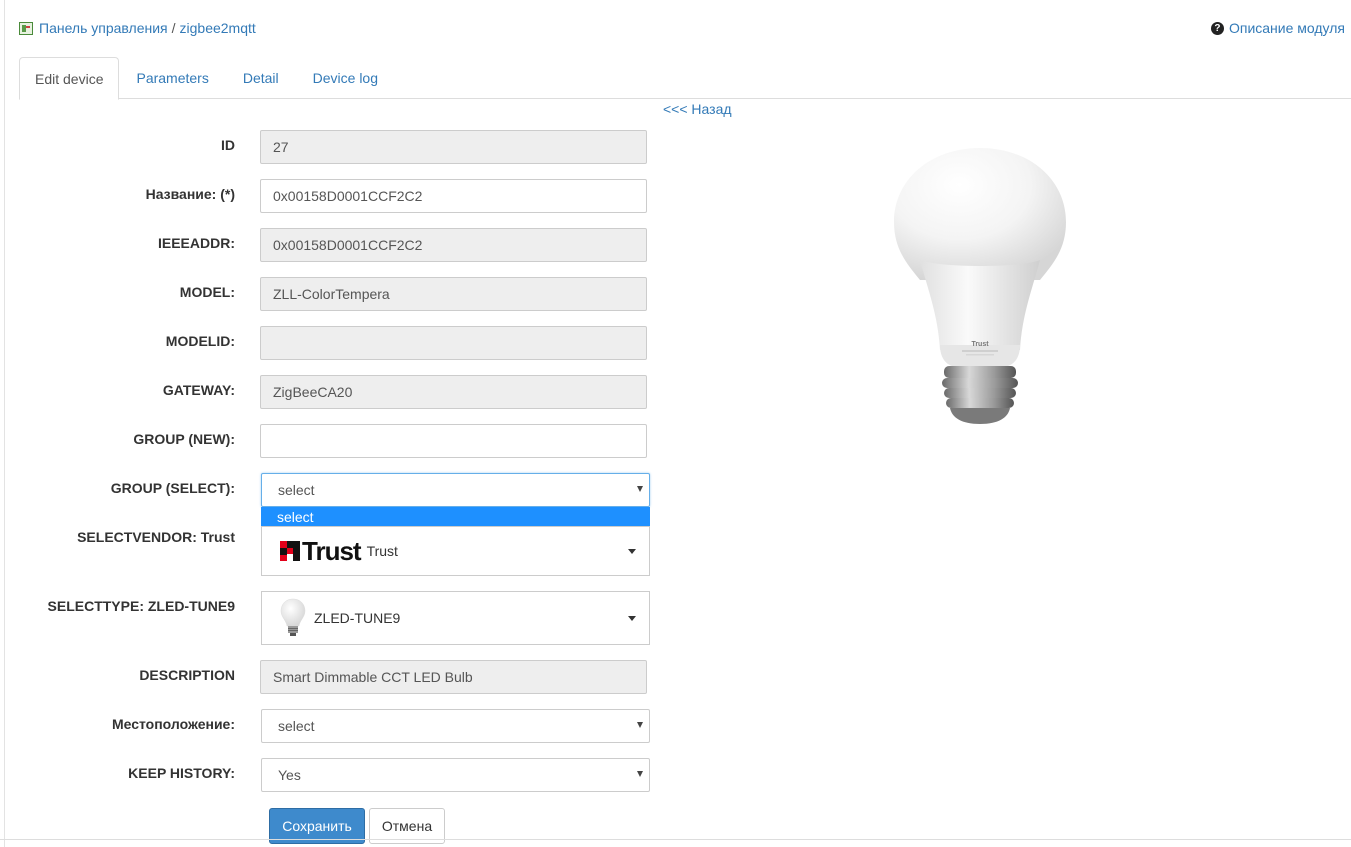 This screenshot has width=1351, height=847. I want to click on breadcrumb-home-link: Панель управления, so click(103, 28).